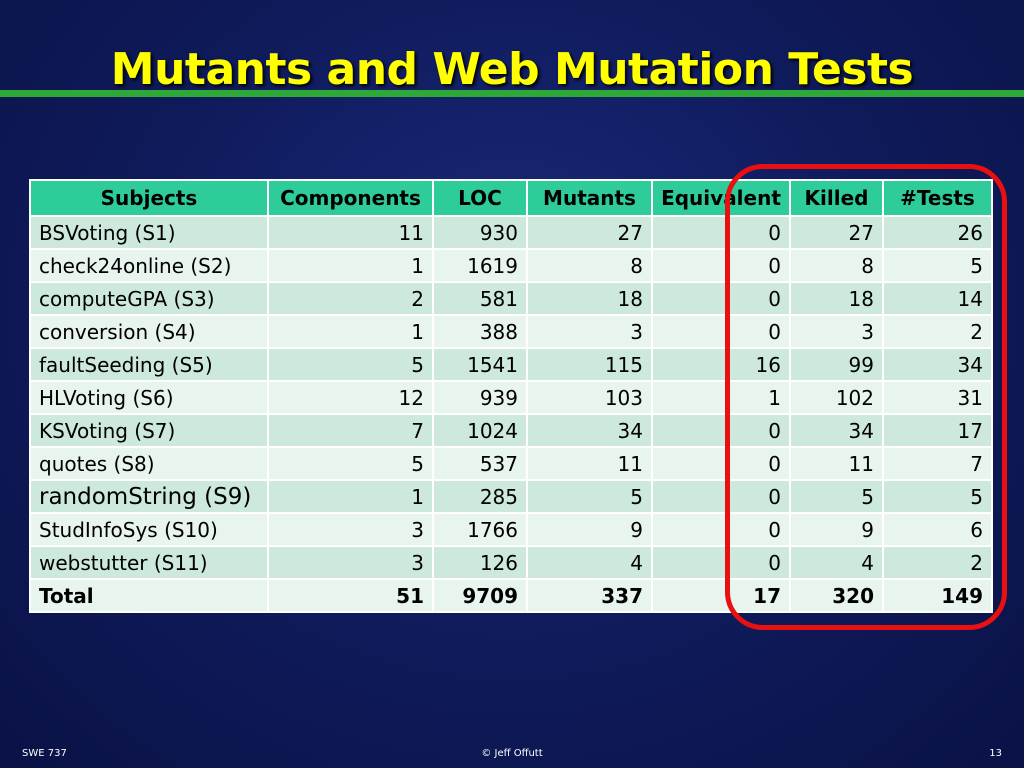 The width and height of the screenshot is (1024, 768). I want to click on cell-killed: 34, so click(836, 430).